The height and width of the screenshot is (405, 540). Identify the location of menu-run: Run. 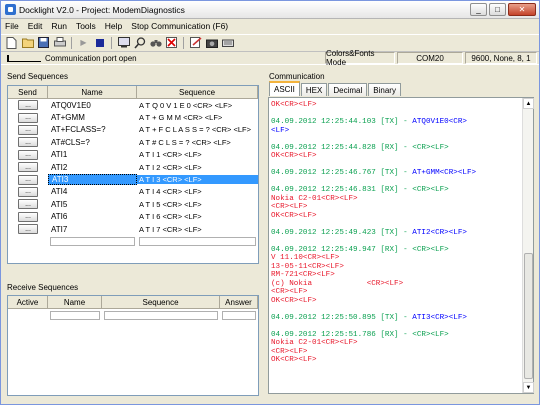
(59, 26).